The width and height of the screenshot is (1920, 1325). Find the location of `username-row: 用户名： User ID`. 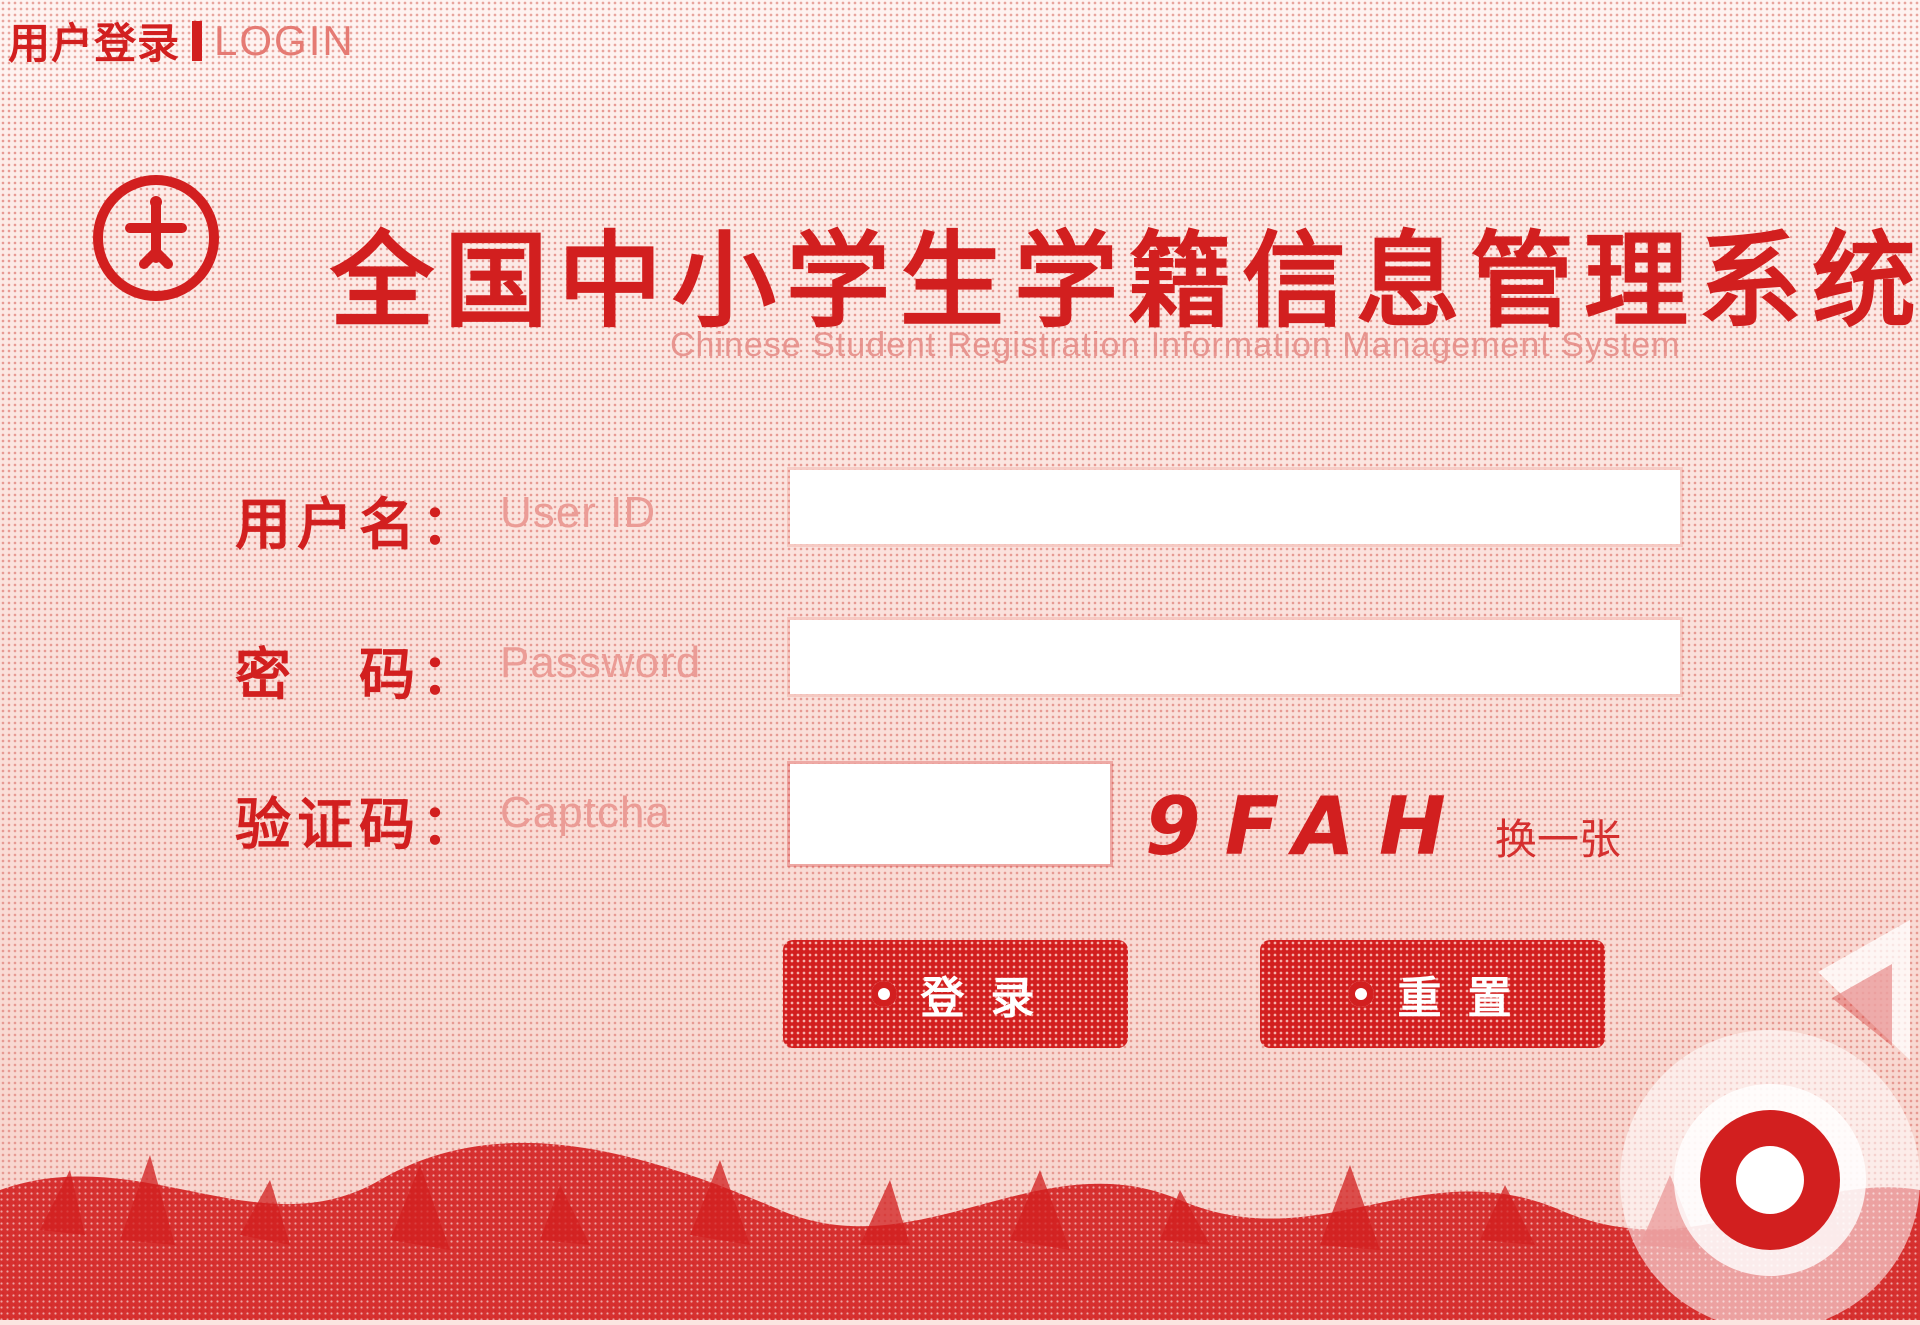

username-row: 用户名： User ID is located at coordinates (960, 525).